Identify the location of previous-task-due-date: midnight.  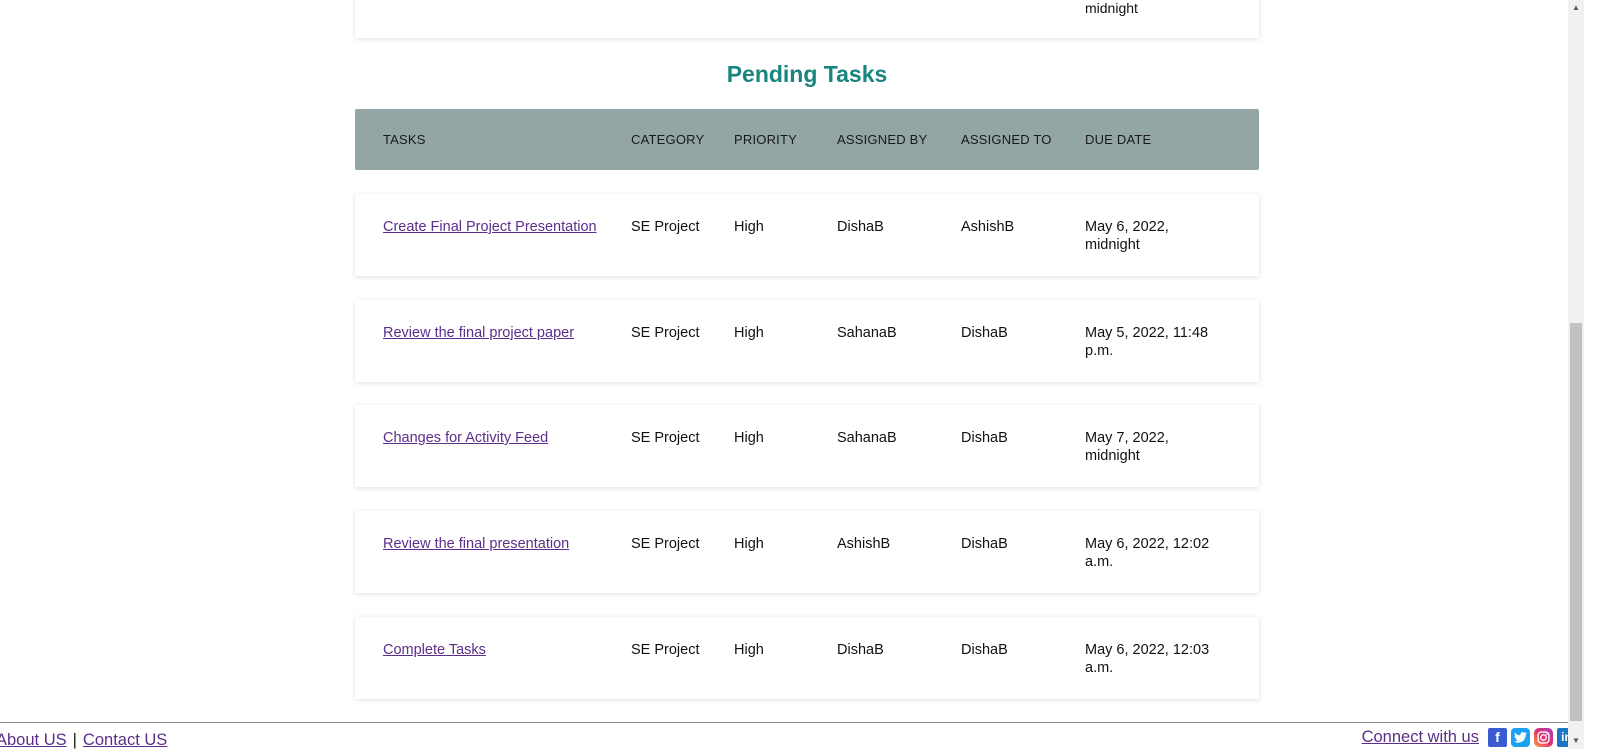
(1111, 8).